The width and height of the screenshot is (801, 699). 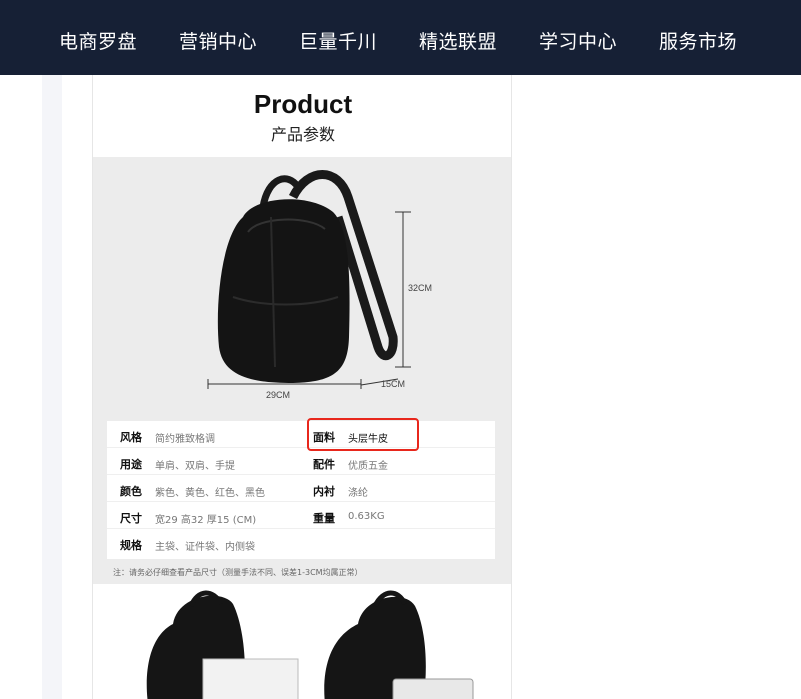 What do you see at coordinates (210, 493) in the screenshot?
I see `spec-value: 紫色、黄色、红色、黑色` at bounding box center [210, 493].